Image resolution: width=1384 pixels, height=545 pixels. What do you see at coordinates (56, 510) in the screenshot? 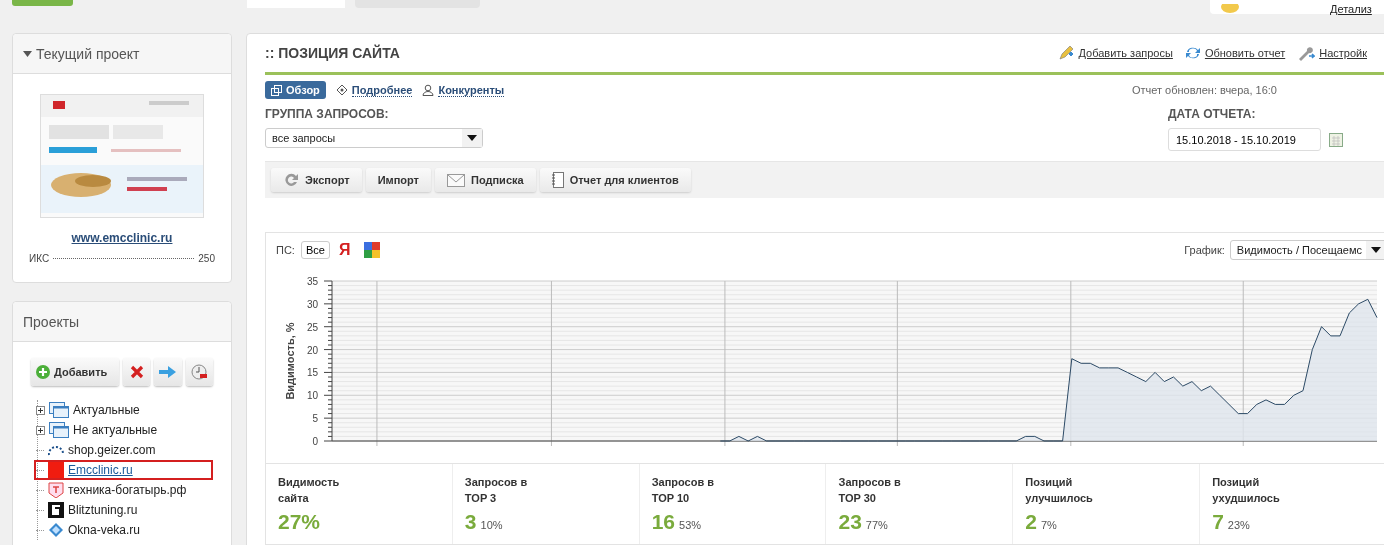
I see `letter-tile-icon` at bounding box center [56, 510].